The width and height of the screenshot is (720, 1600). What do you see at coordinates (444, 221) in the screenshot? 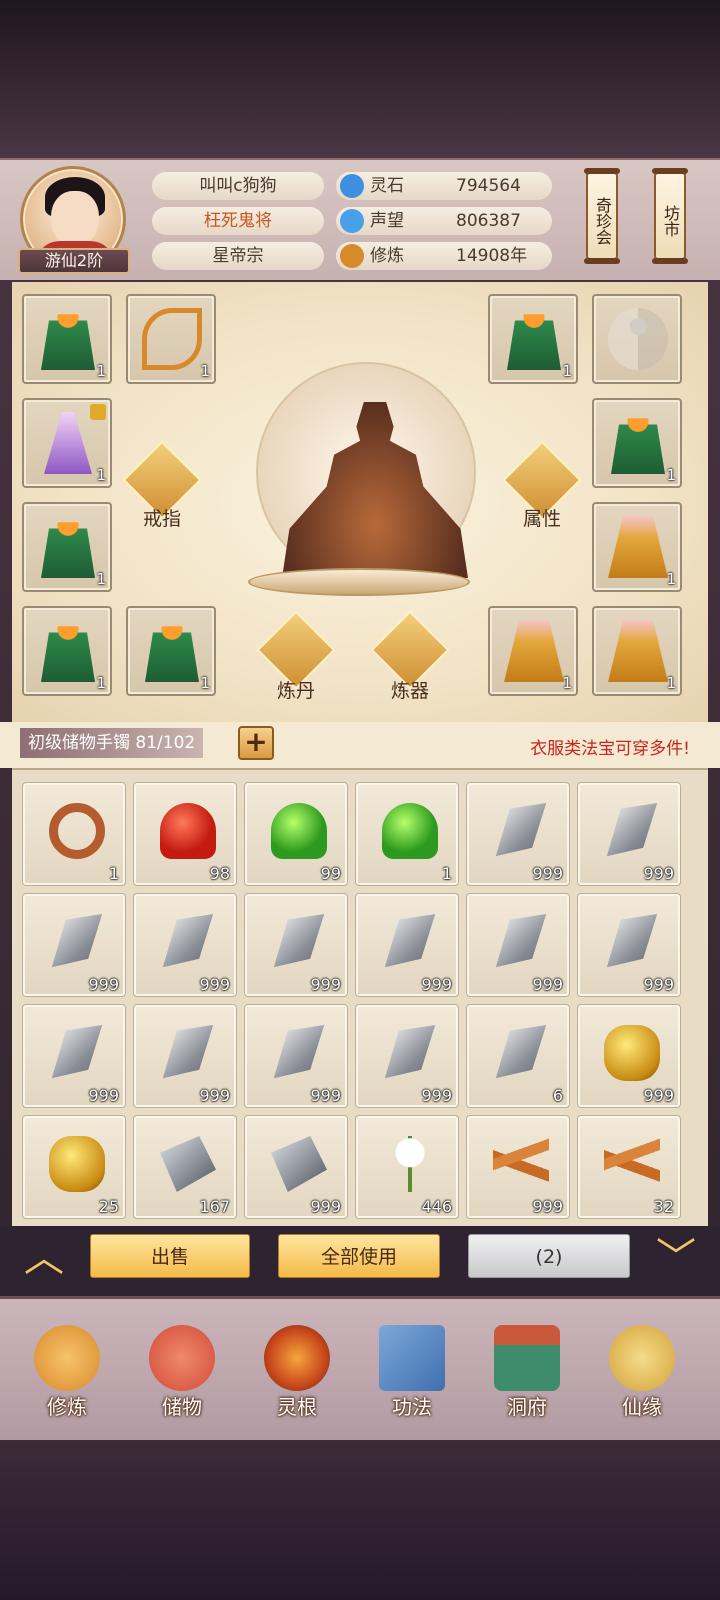
I see `stat-reputation: 声望 806387` at bounding box center [444, 221].